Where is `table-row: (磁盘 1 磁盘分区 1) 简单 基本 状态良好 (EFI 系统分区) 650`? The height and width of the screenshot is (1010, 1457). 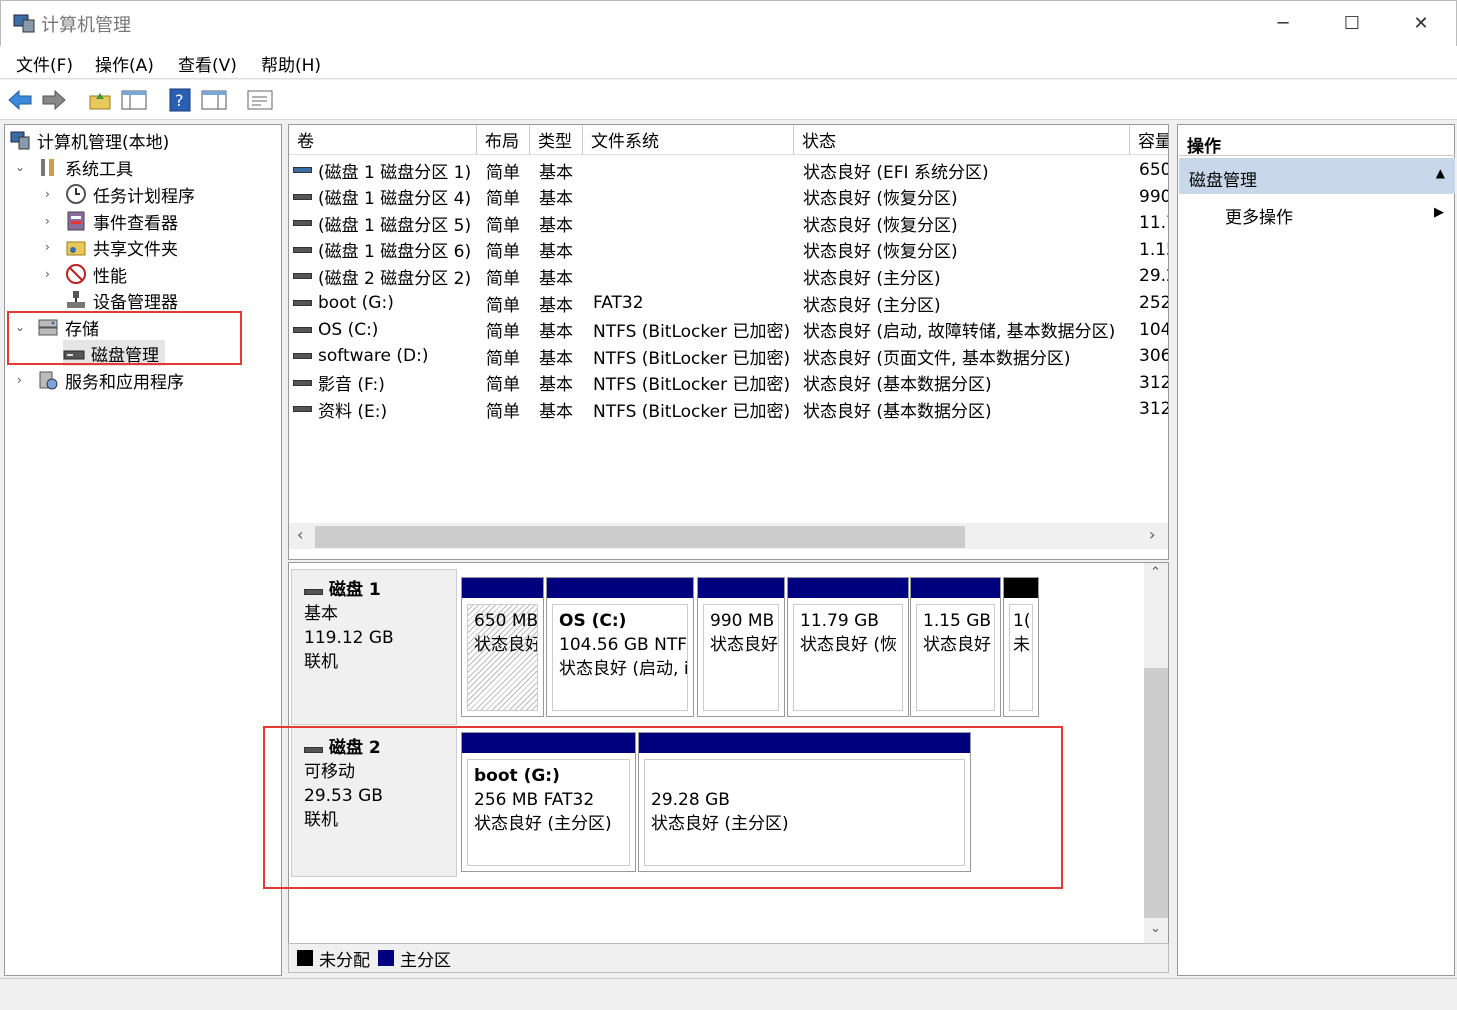
table-row: (磁盘 1 磁盘分区 1) 简单 基本 状态良好 (EFI 系统分区) 650 is located at coordinates (728, 170).